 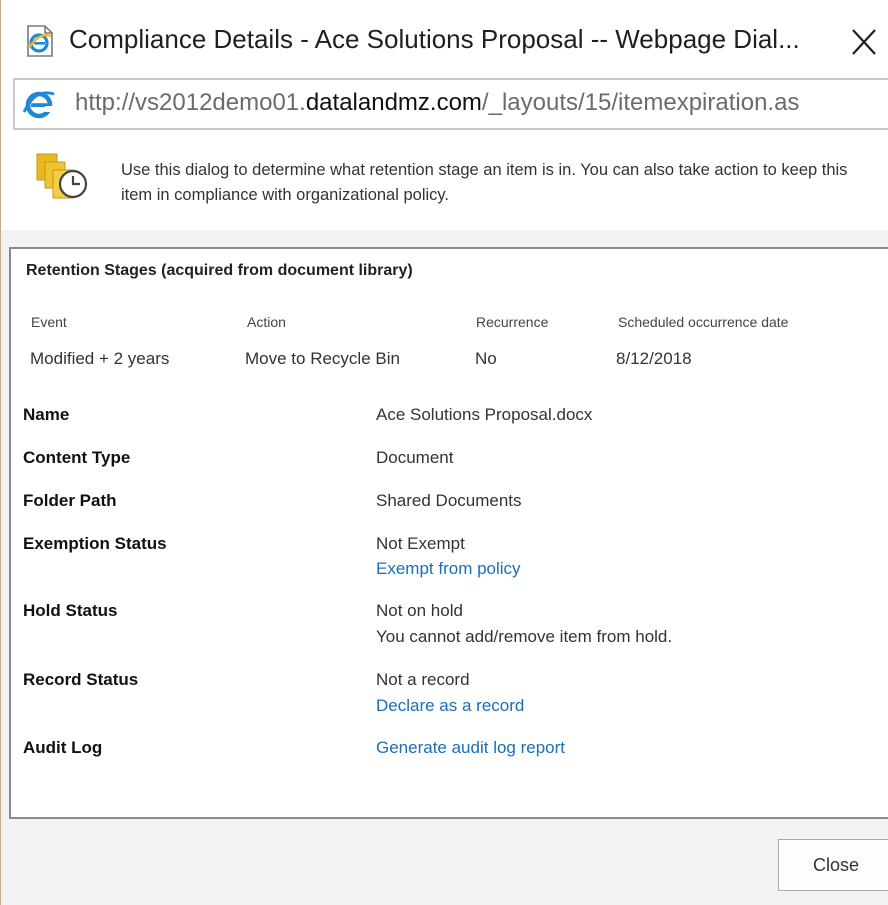 I want to click on retention-recurrence: No, so click(x=486, y=358).